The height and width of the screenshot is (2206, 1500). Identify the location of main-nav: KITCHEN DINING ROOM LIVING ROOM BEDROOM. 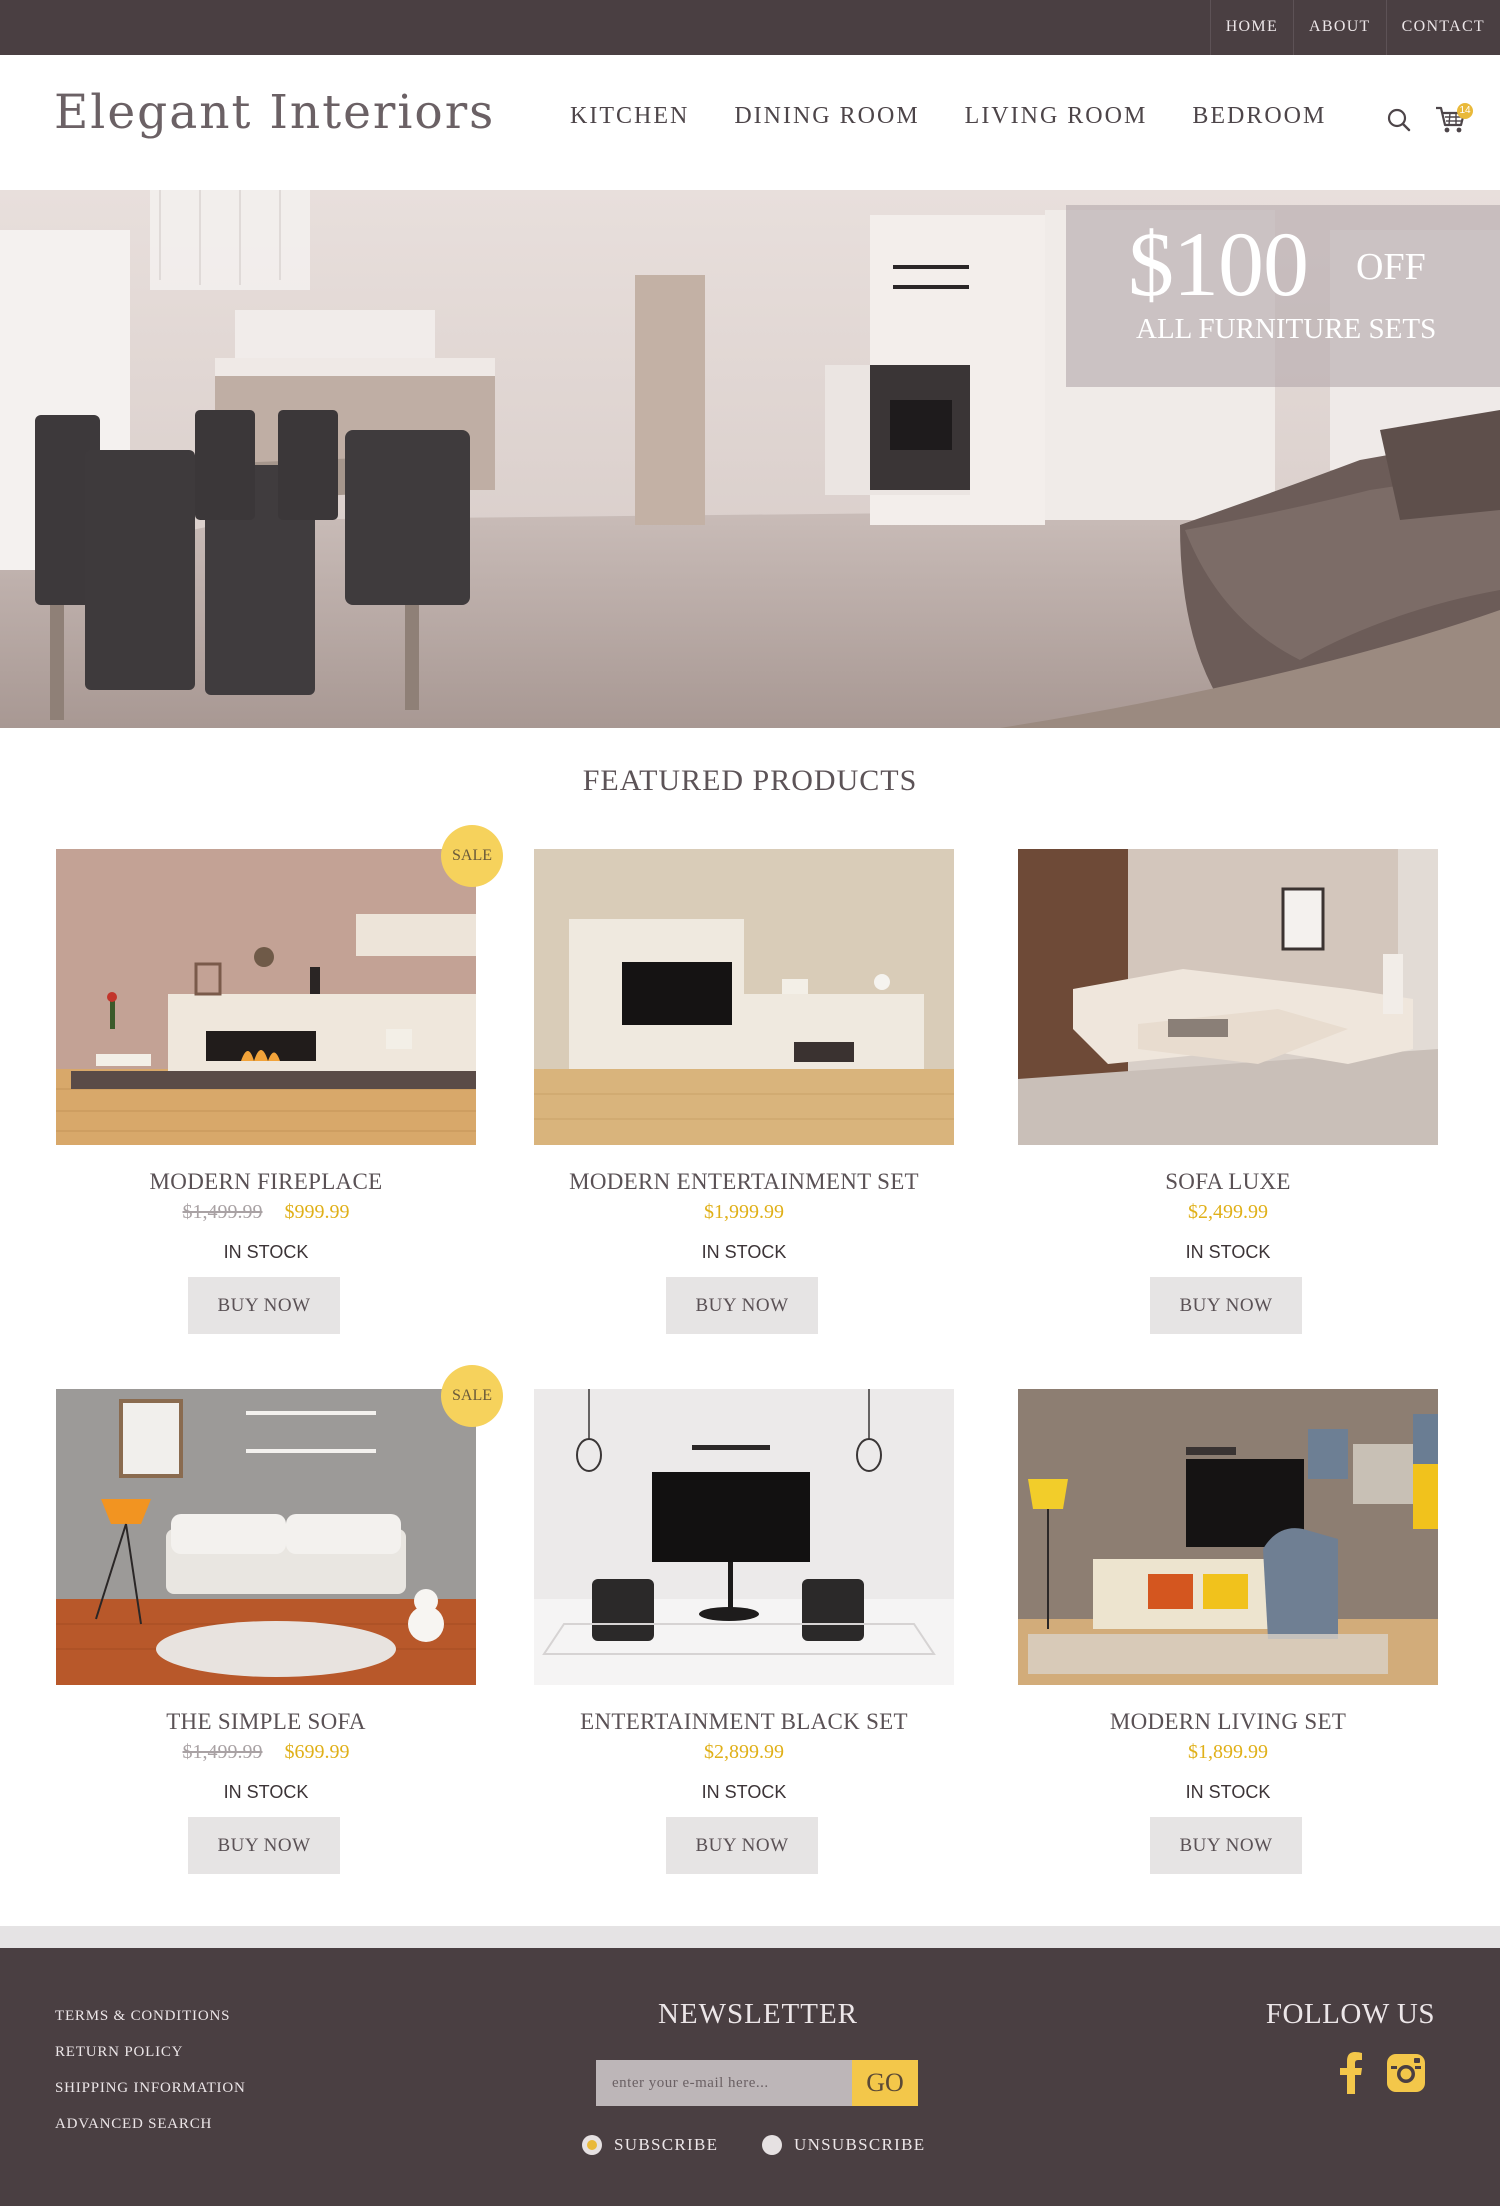
(970, 116).